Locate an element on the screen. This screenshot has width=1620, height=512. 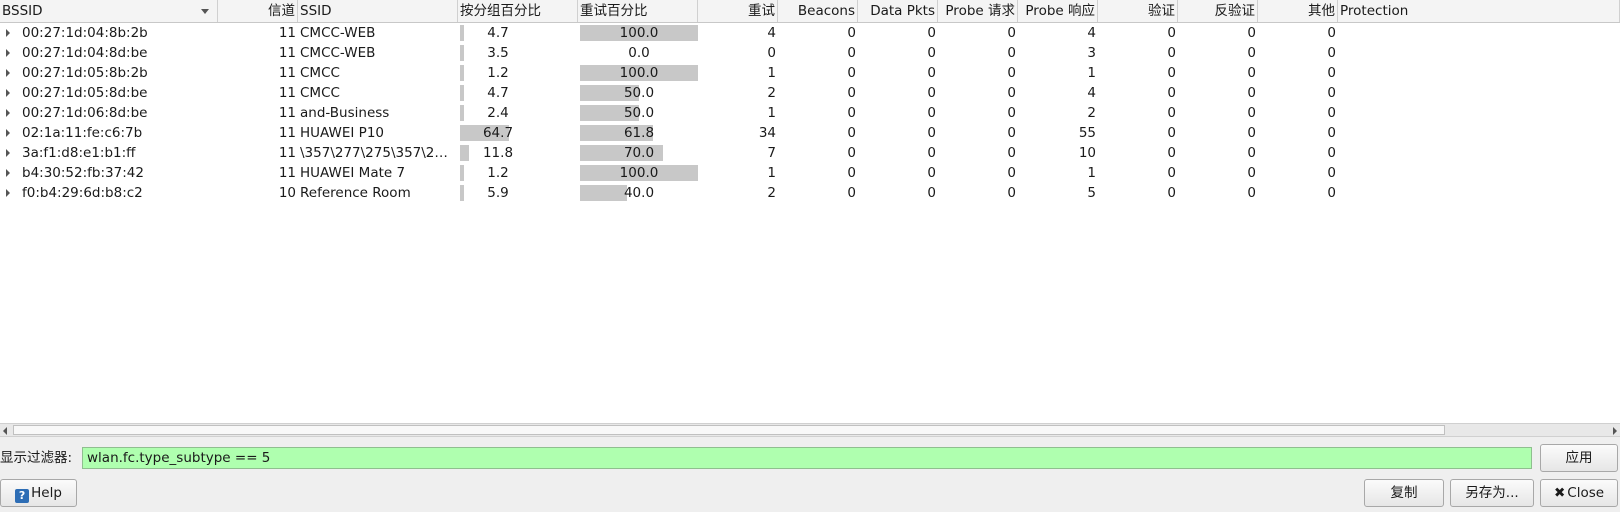
column-header-beacons: Beacons is located at coordinates (818, 11).